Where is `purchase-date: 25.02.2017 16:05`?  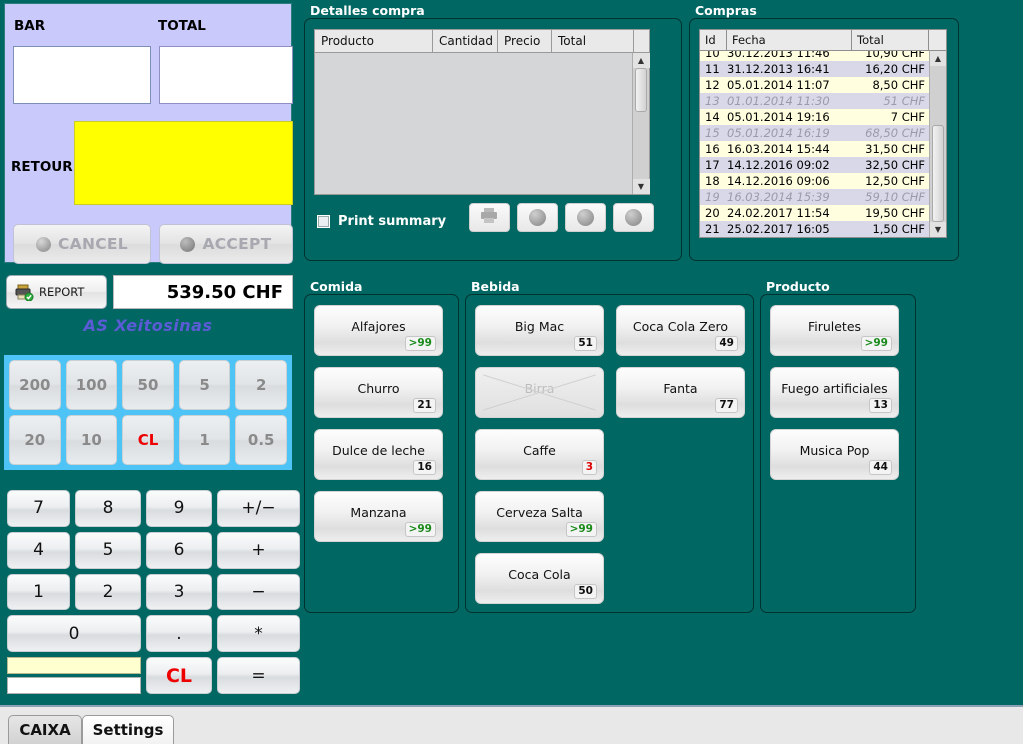
purchase-date: 25.02.2017 16:05 is located at coordinates (778, 229).